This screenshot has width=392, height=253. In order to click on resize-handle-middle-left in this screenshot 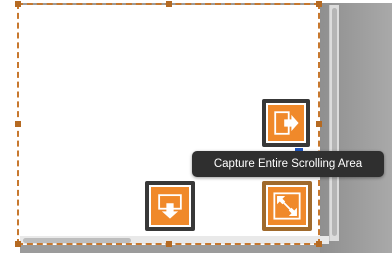, I will do `click(18, 124)`.